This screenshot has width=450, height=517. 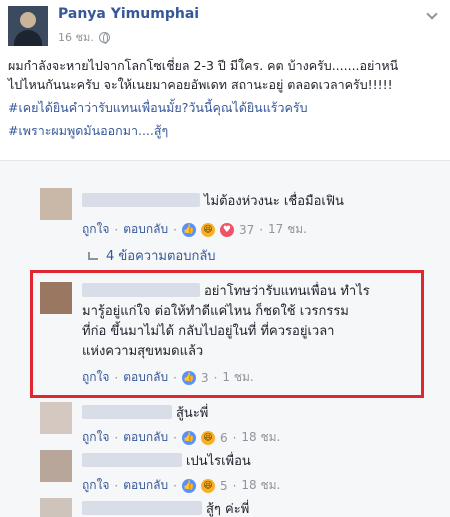 I want to click on post-meta: 16 ชม., so click(x=84, y=37).